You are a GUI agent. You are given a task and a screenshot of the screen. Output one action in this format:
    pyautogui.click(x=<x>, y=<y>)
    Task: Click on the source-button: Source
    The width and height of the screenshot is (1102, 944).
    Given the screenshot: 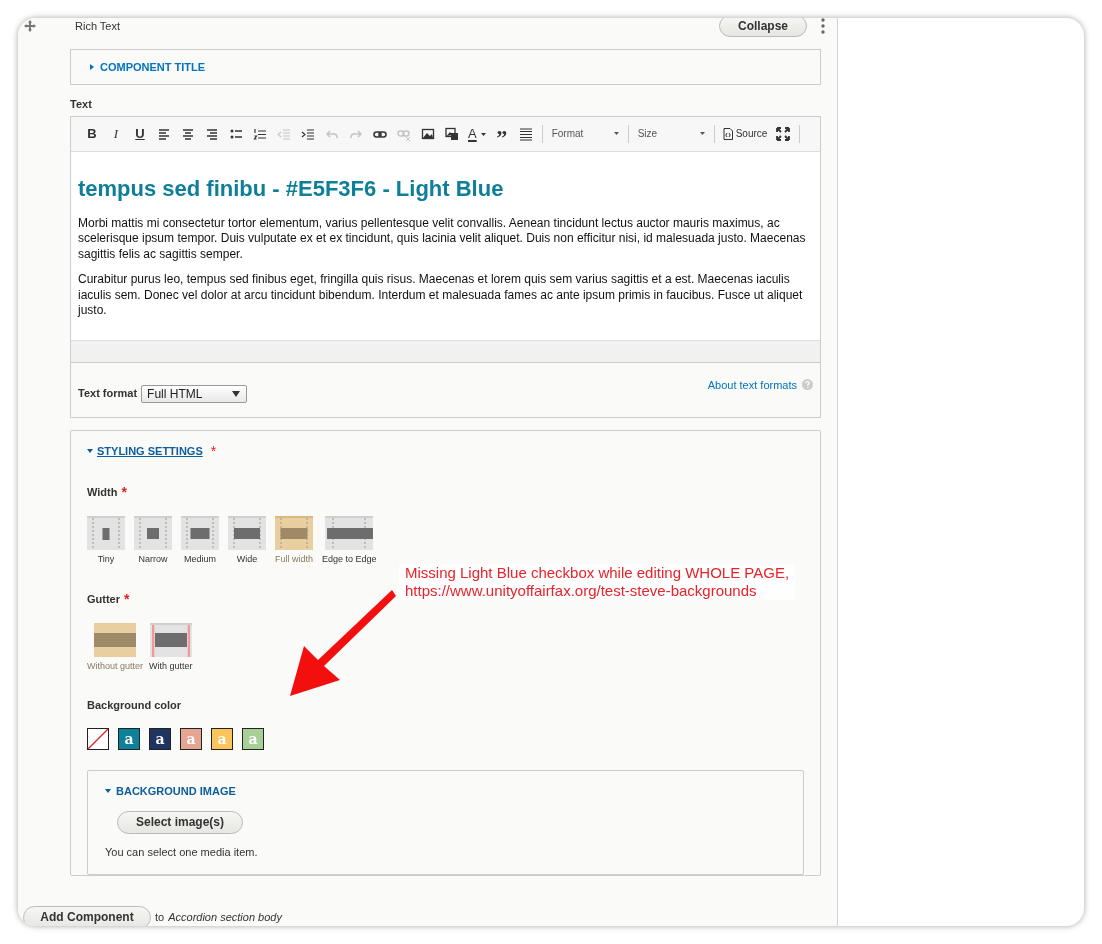 What is the action you would take?
    pyautogui.click(x=745, y=133)
    